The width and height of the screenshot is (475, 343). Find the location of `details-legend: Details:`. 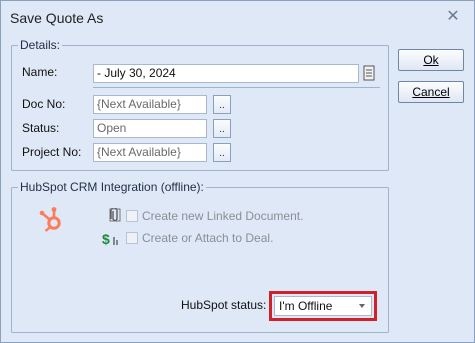

details-legend: Details: is located at coordinates (40, 45).